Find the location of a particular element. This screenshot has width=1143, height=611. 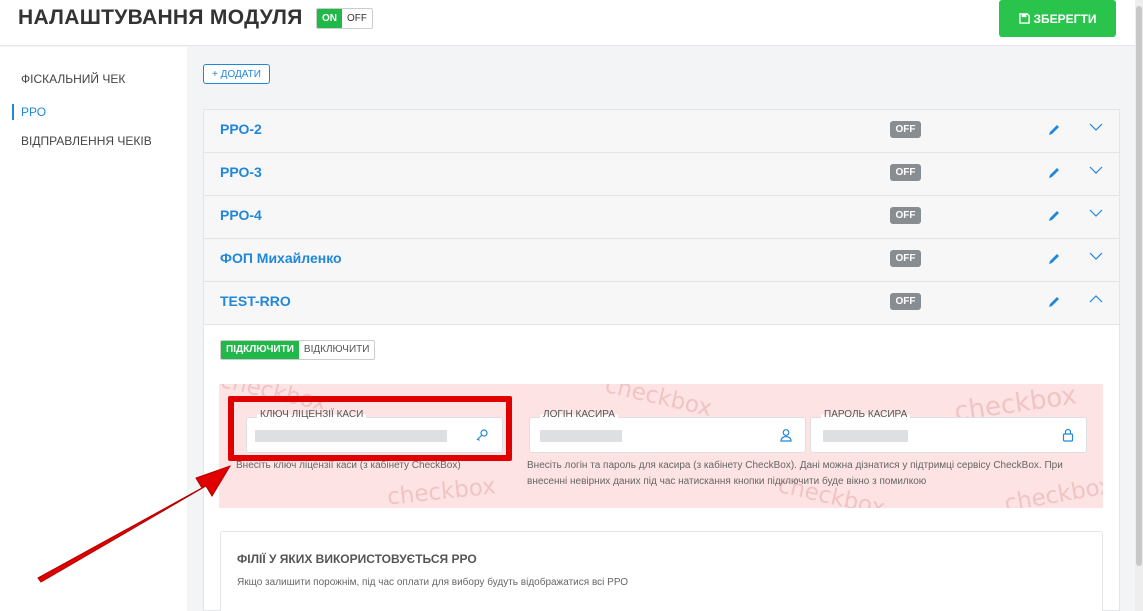

scrollbar-thumb is located at coordinates (1139, 286).